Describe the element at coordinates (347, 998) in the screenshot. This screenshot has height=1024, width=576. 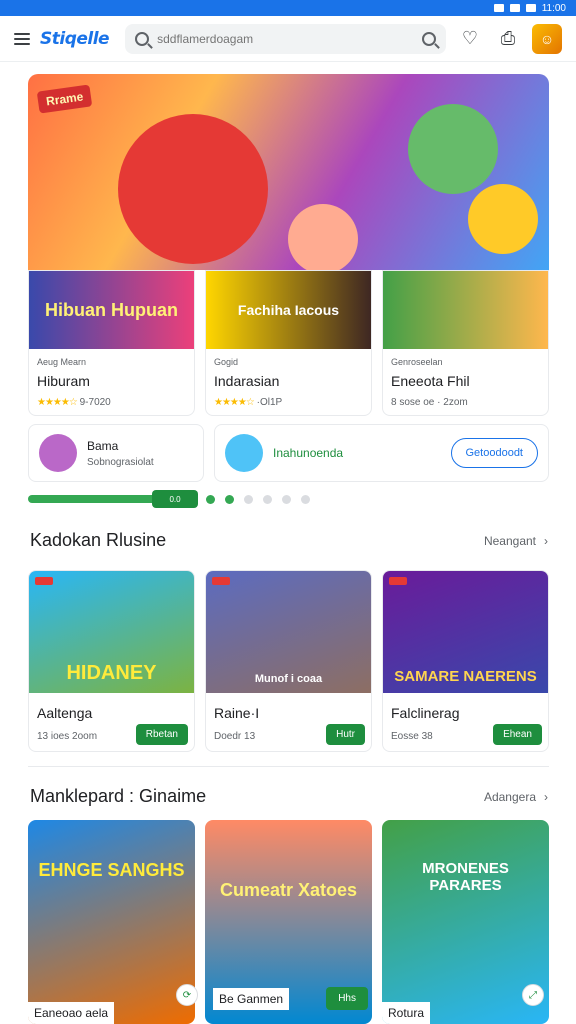
I see `install-button: Hhs` at that location.